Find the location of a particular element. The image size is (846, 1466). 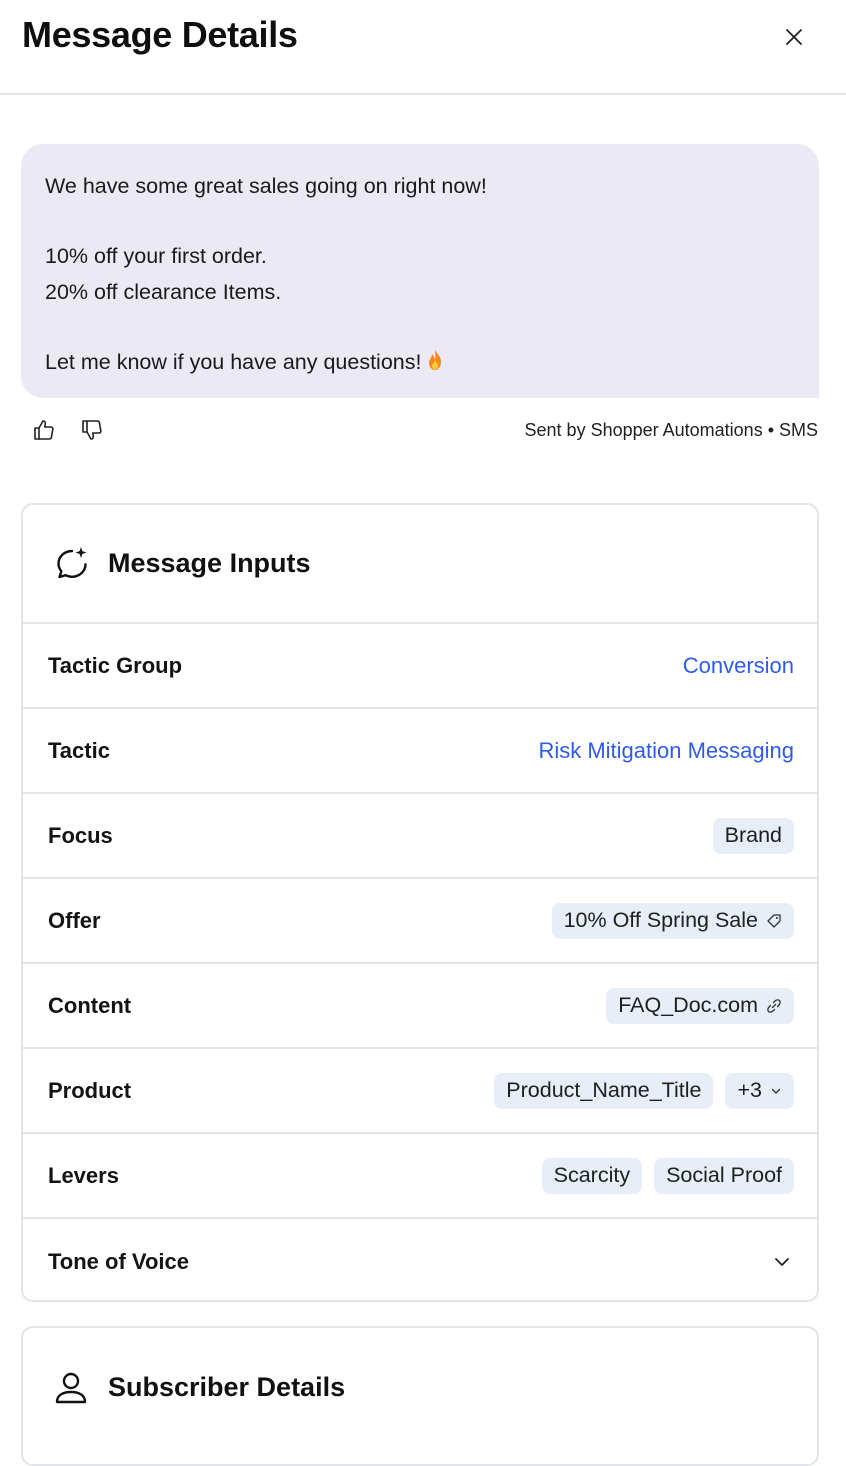

tactic-group-link: Conversion is located at coordinates (738, 666).